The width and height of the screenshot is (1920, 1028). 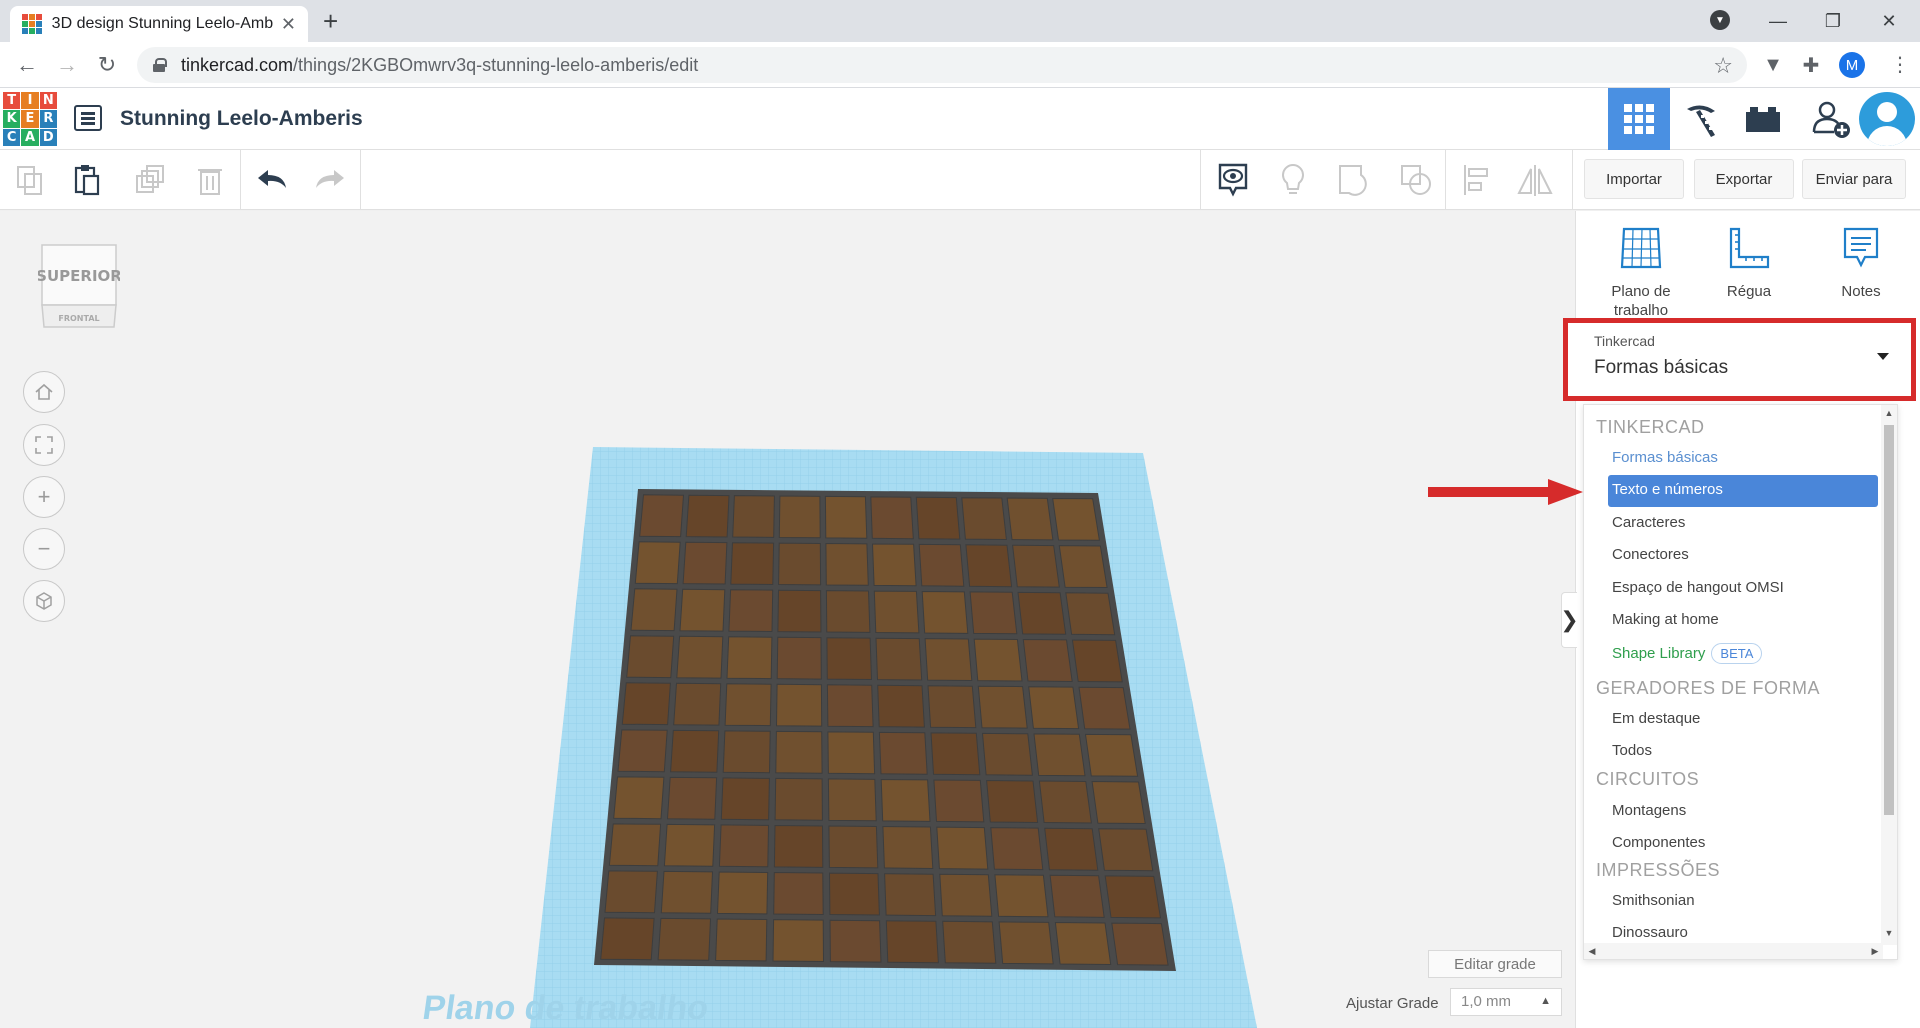 What do you see at coordinates (30, 101) in the screenshot?
I see `logo-letter: I` at bounding box center [30, 101].